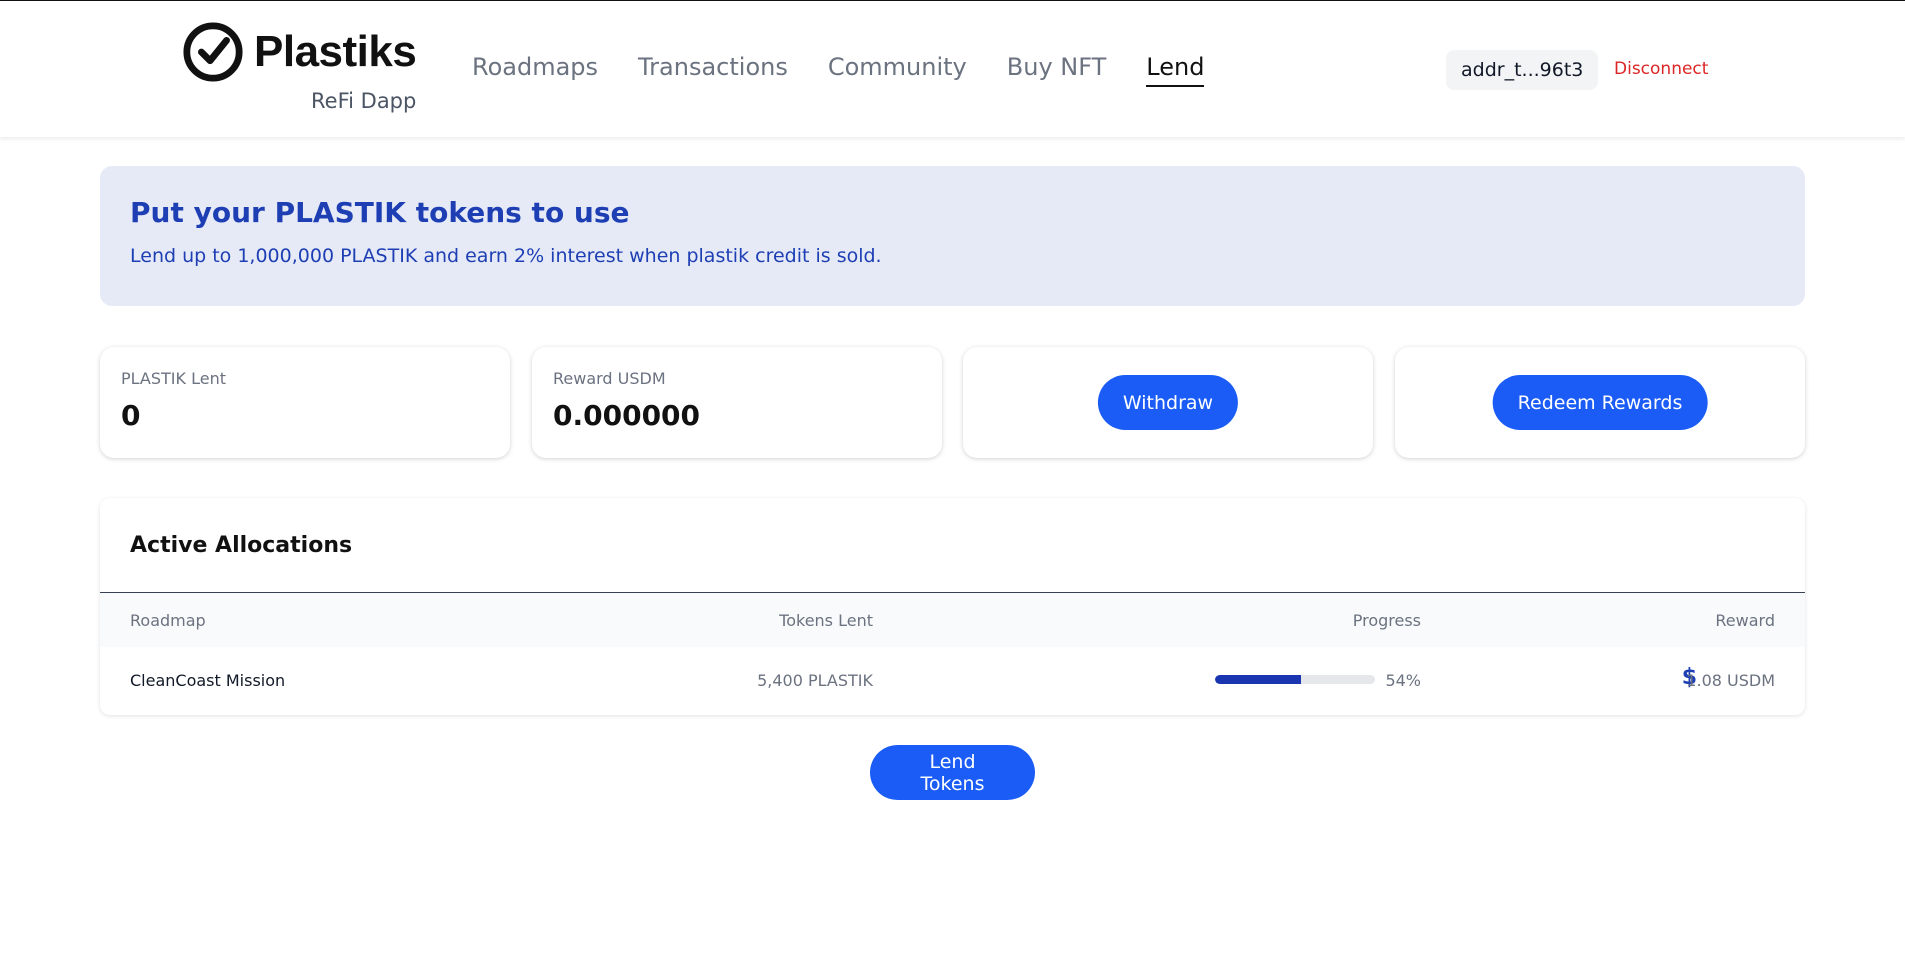 The width and height of the screenshot is (1905, 958). I want to click on row-tokens-lent: 5,400 PLASTIK, so click(815, 680).